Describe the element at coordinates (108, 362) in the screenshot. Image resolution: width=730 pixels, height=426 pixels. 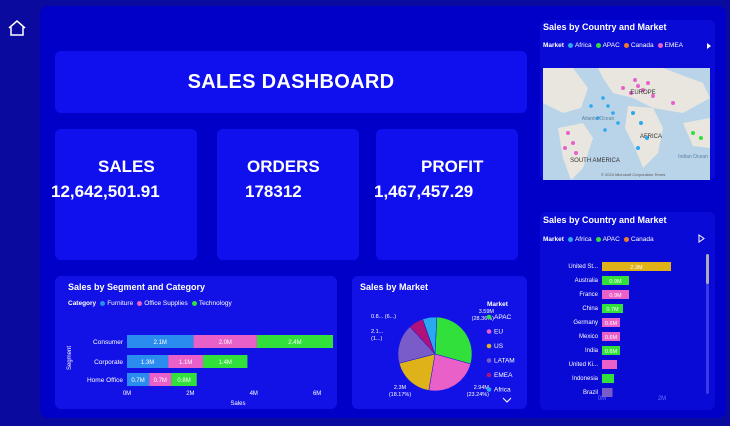
I see `category-label: Corporate` at that location.